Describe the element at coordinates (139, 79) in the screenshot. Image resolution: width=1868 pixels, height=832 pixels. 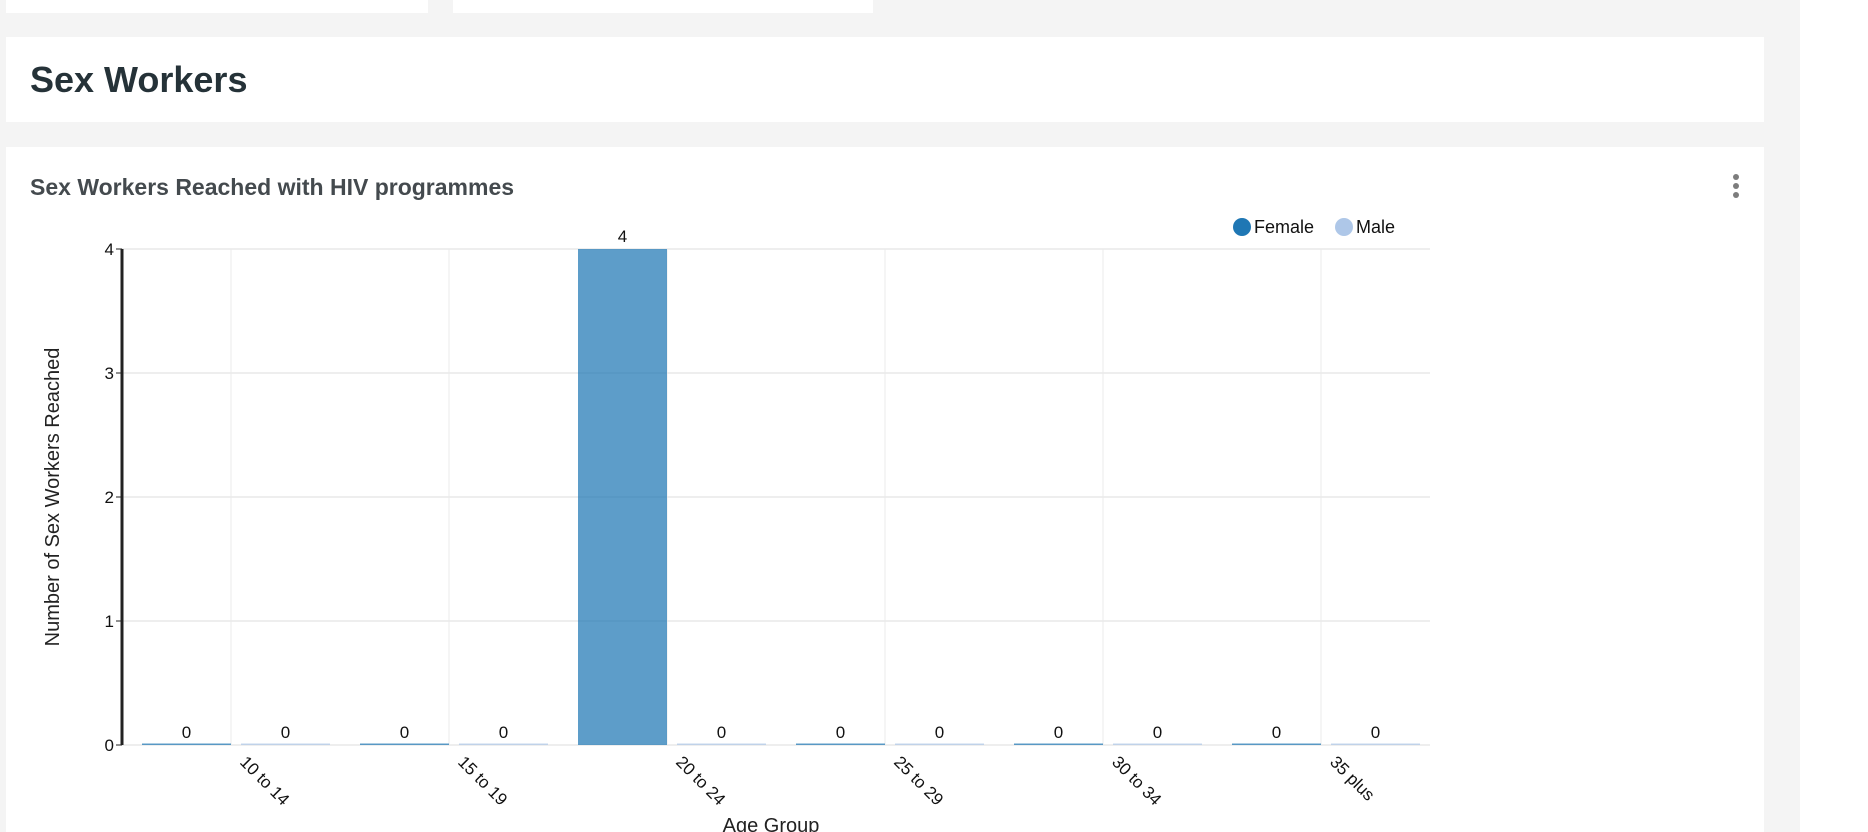
I see `section-title: Sex Workers` at that location.